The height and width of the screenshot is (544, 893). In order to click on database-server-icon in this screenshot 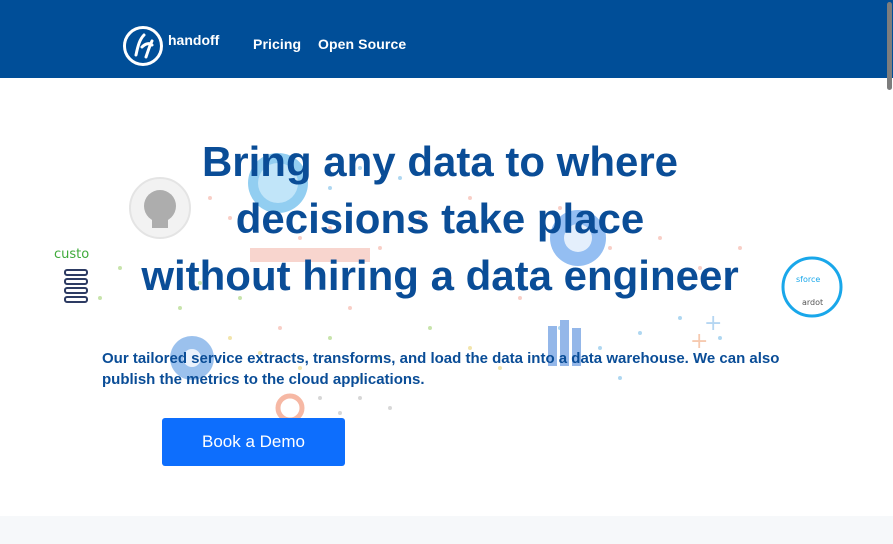, I will do `click(76, 286)`.